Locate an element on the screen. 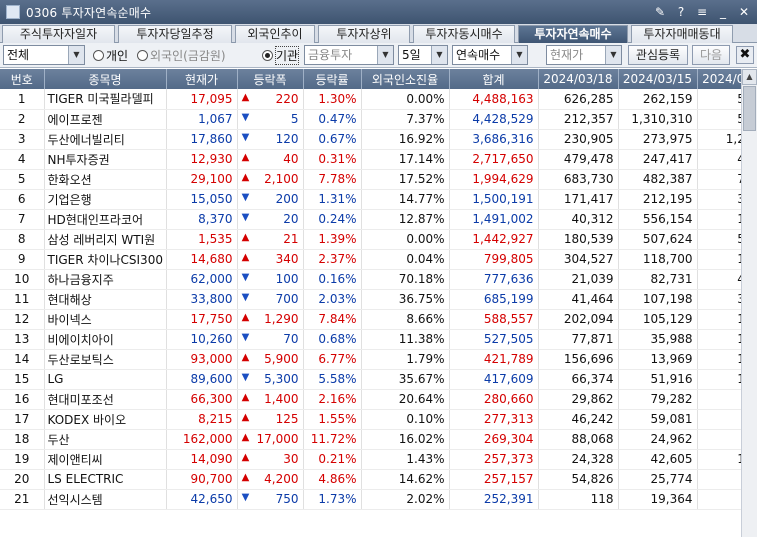  mode-select: 연속매수 ▼ is located at coordinates (490, 55).